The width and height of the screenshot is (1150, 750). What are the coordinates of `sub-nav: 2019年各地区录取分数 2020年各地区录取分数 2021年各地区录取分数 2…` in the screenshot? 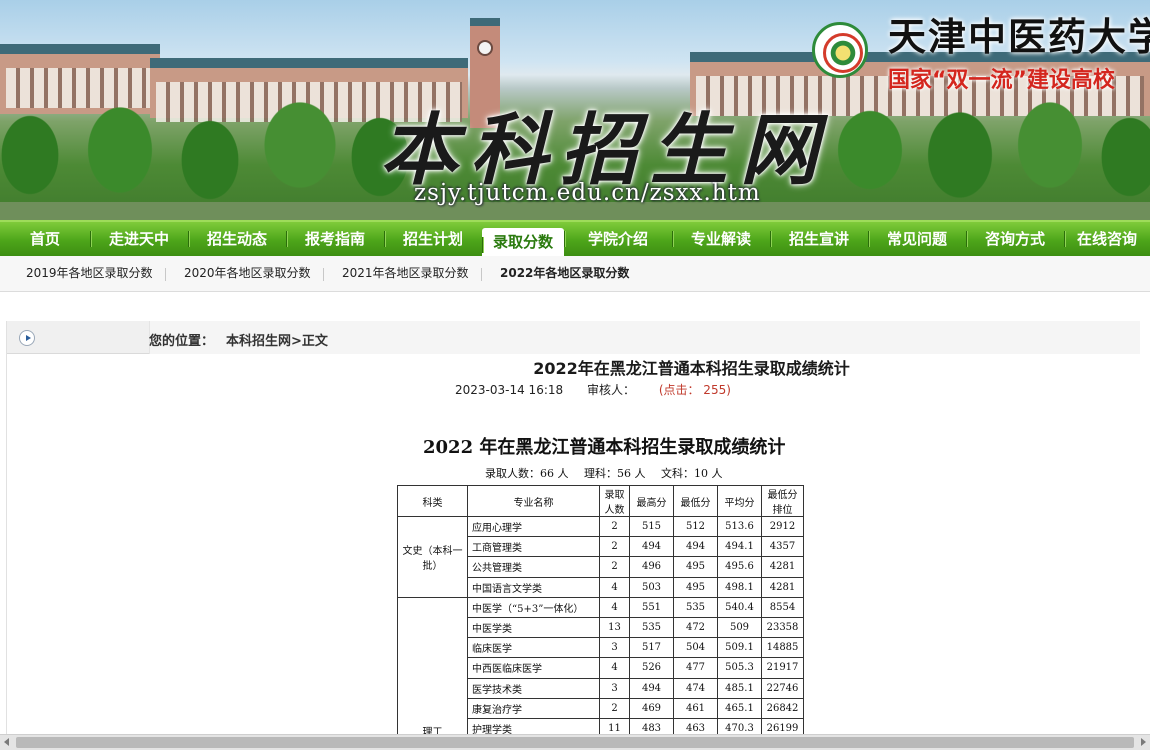 It's located at (575, 274).